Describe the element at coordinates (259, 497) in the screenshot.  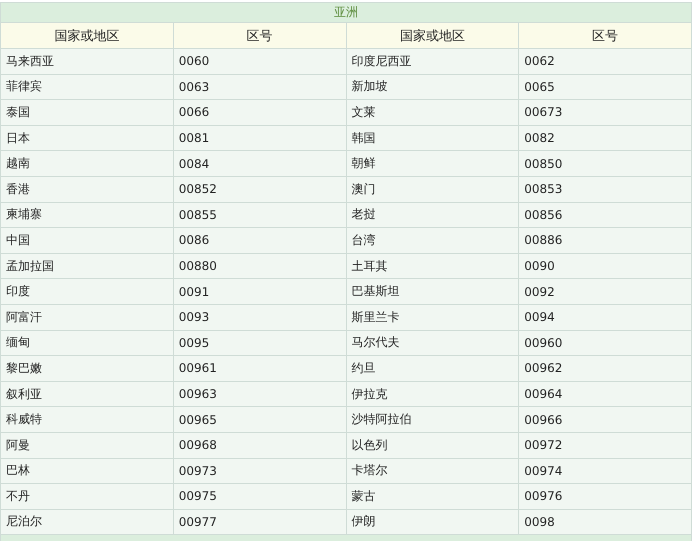
I see `table-cell: 00975` at that location.